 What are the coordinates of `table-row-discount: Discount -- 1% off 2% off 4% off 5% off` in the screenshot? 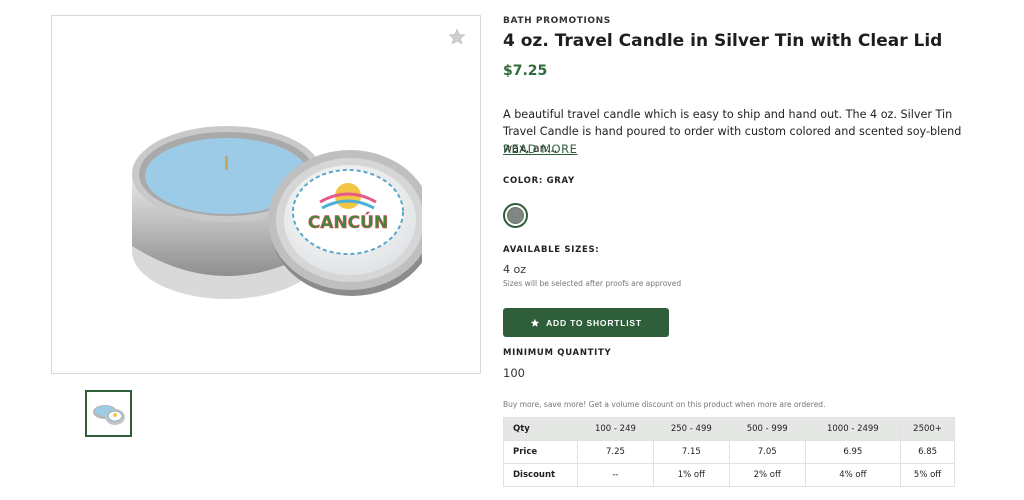 It's located at (729, 475).